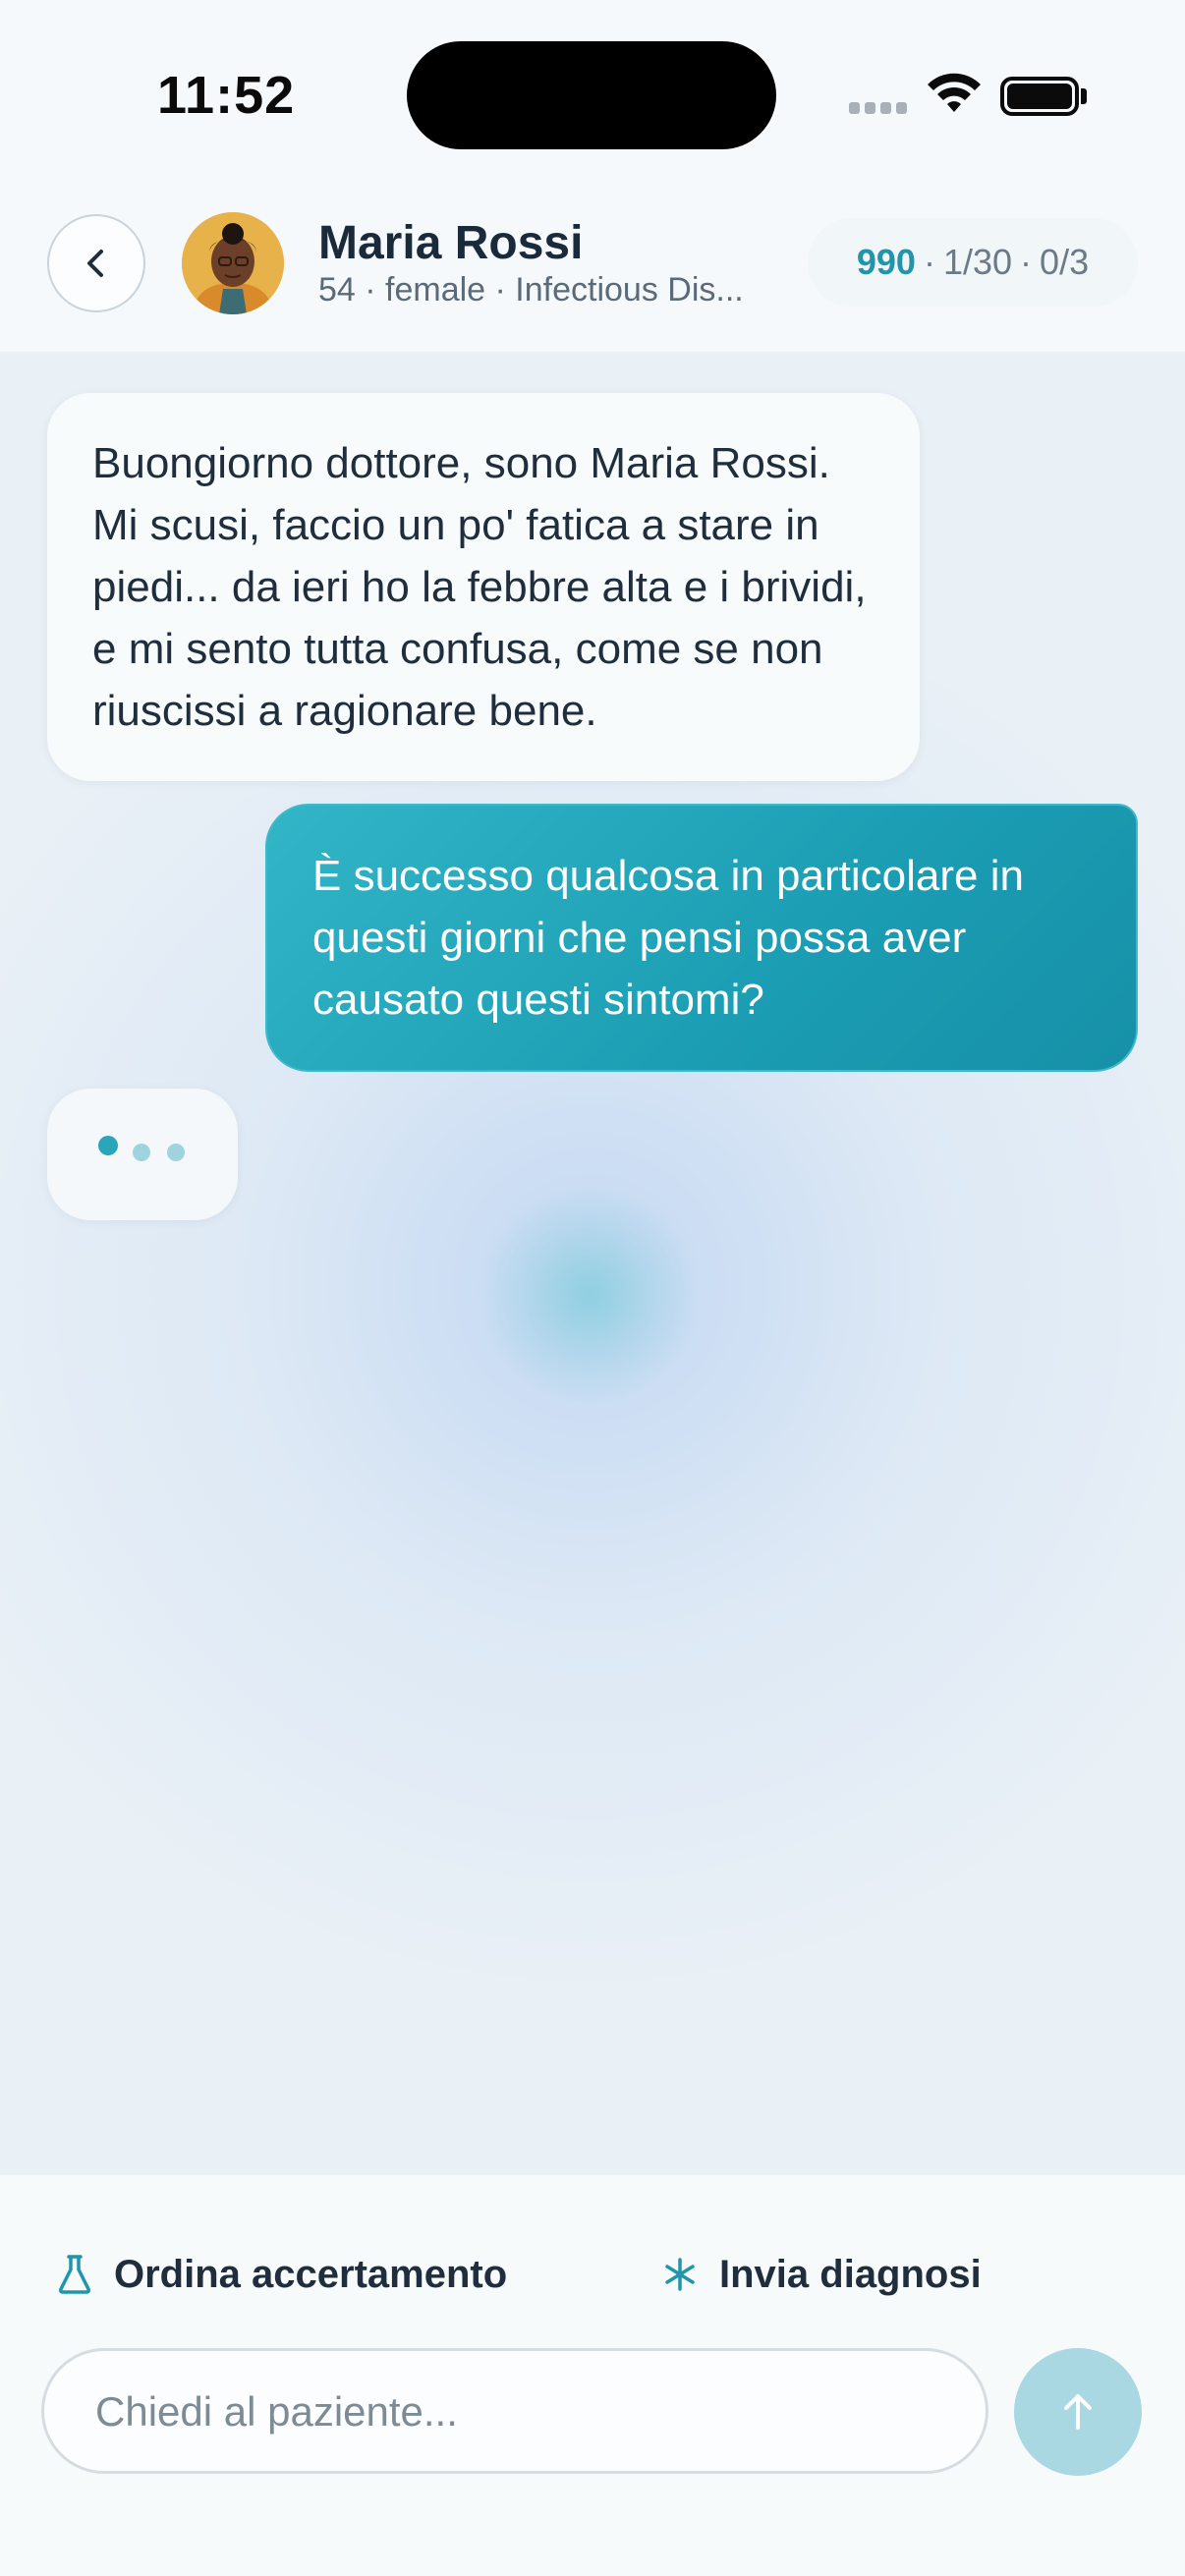 The image size is (1185, 2576). What do you see at coordinates (75, 2274) in the screenshot?
I see `flask-icon` at bounding box center [75, 2274].